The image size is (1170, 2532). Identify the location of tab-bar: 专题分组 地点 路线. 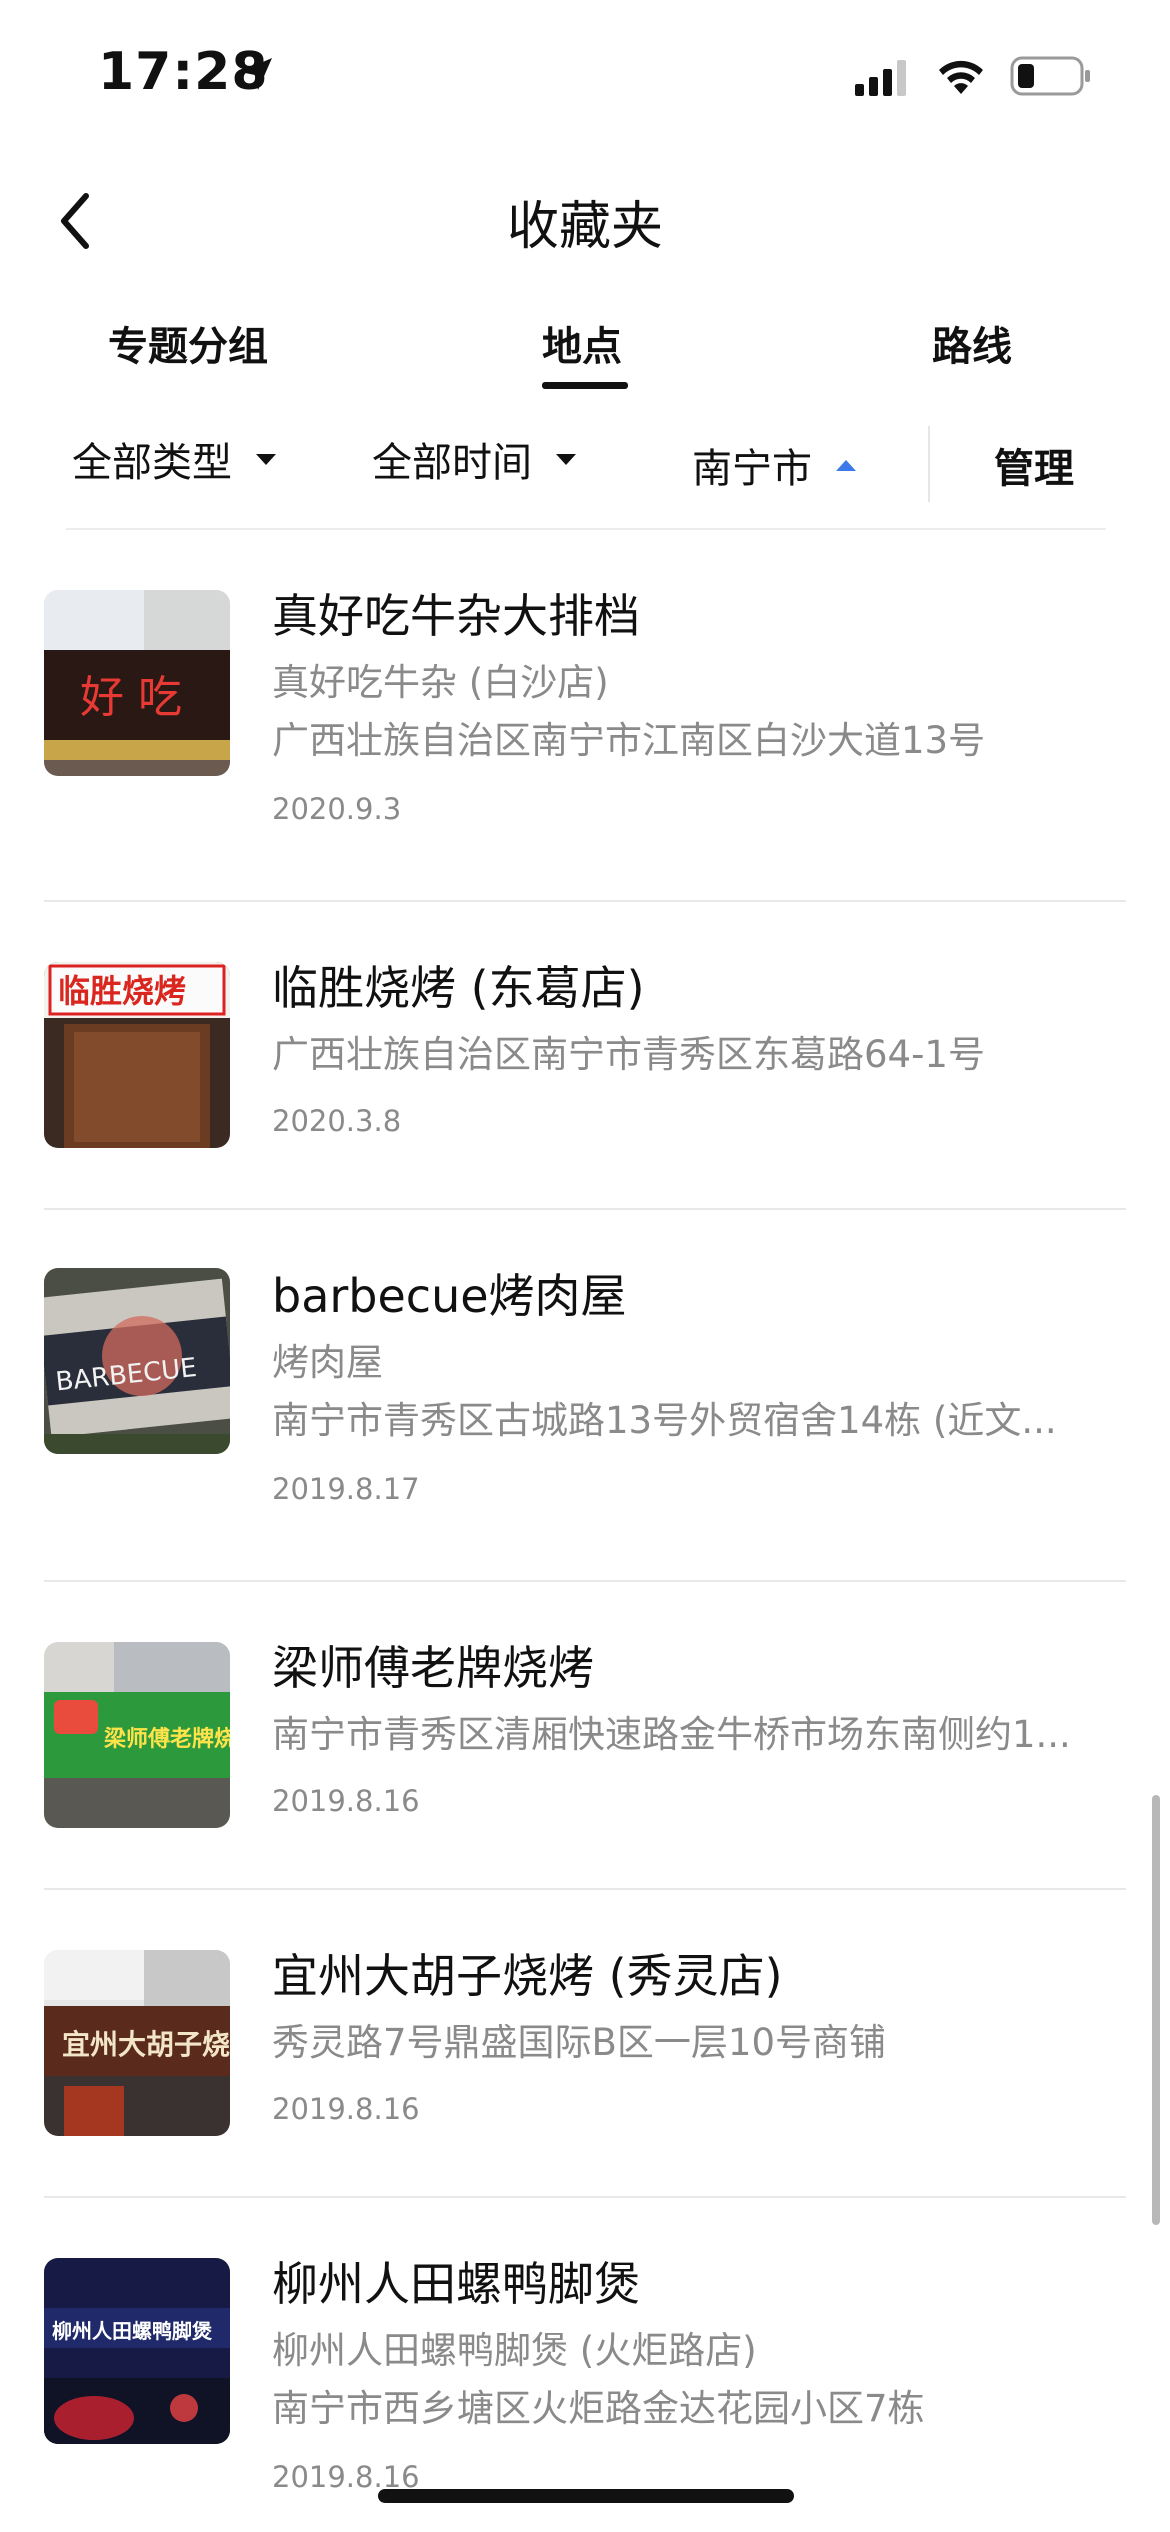
(585, 350).